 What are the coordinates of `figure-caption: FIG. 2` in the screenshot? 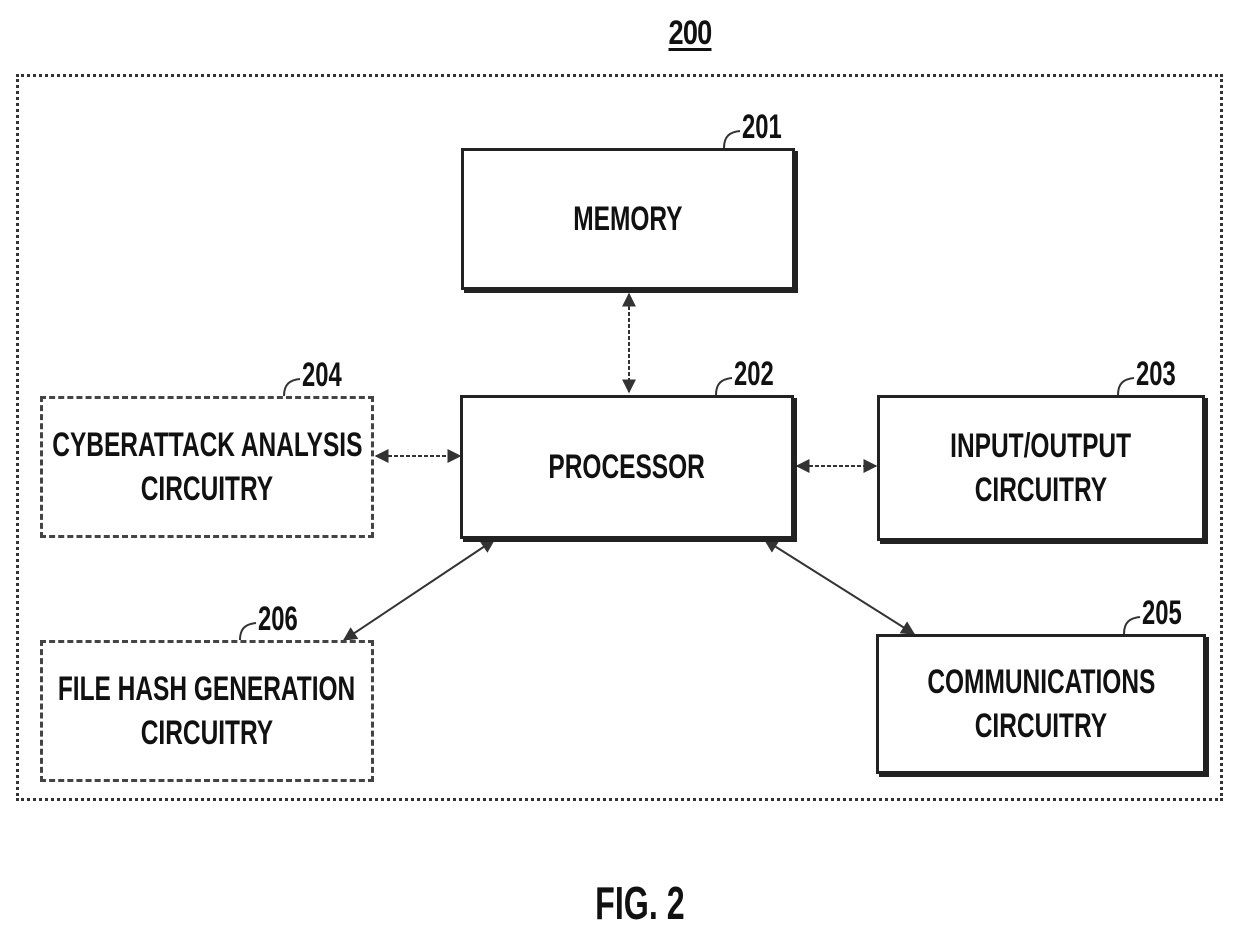 It's located at (640, 903).